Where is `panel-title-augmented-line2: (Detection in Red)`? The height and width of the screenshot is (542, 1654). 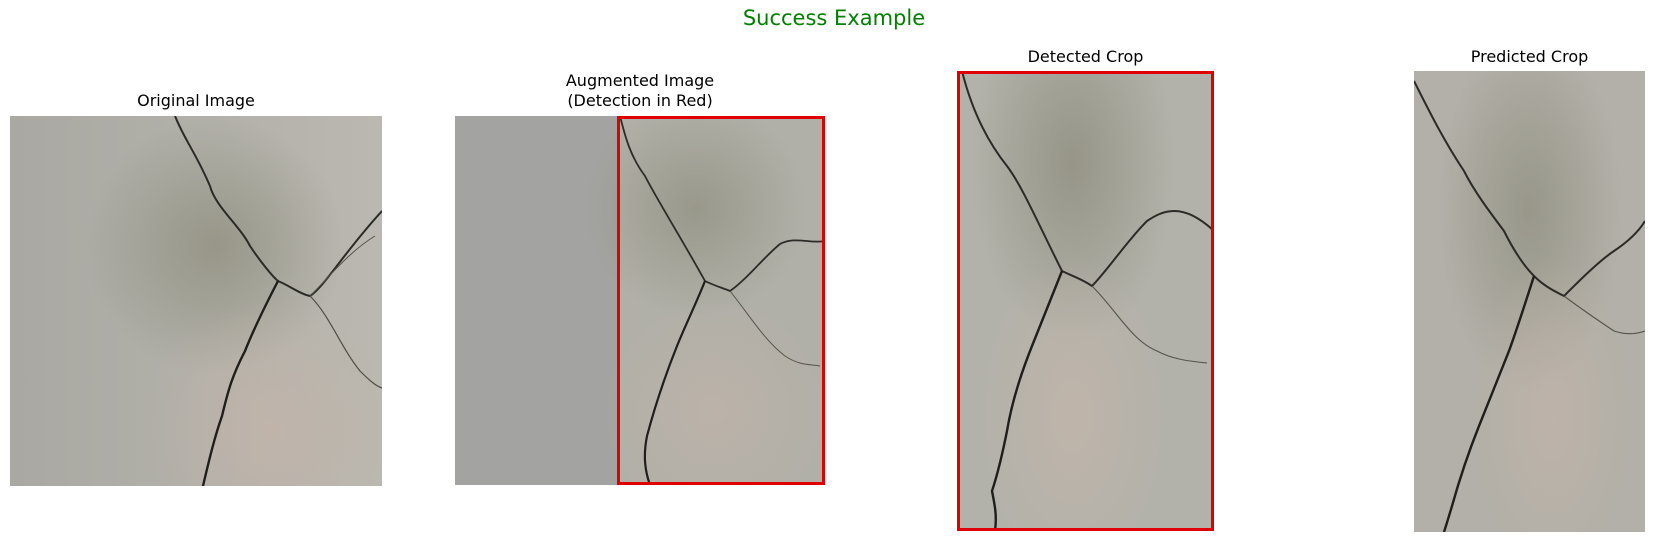 panel-title-augmented-line2: (Detection in Red) is located at coordinates (640, 100).